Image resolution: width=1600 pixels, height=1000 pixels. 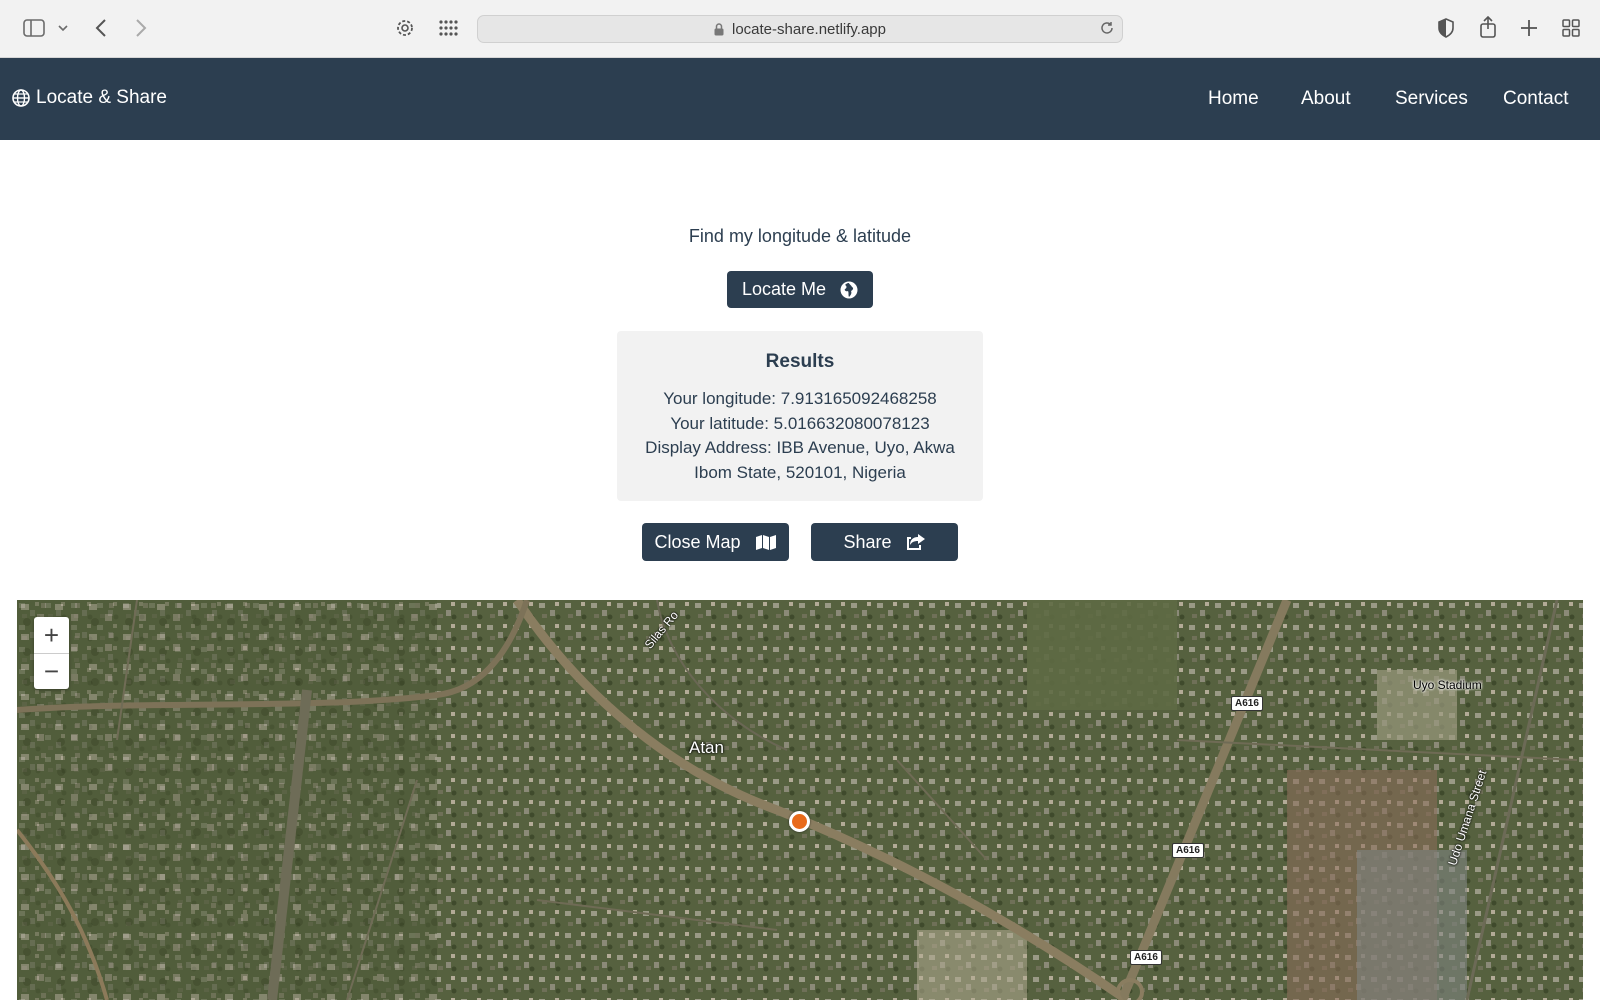 I want to click on locate-me-label: Locate Me, so click(x=784, y=289).